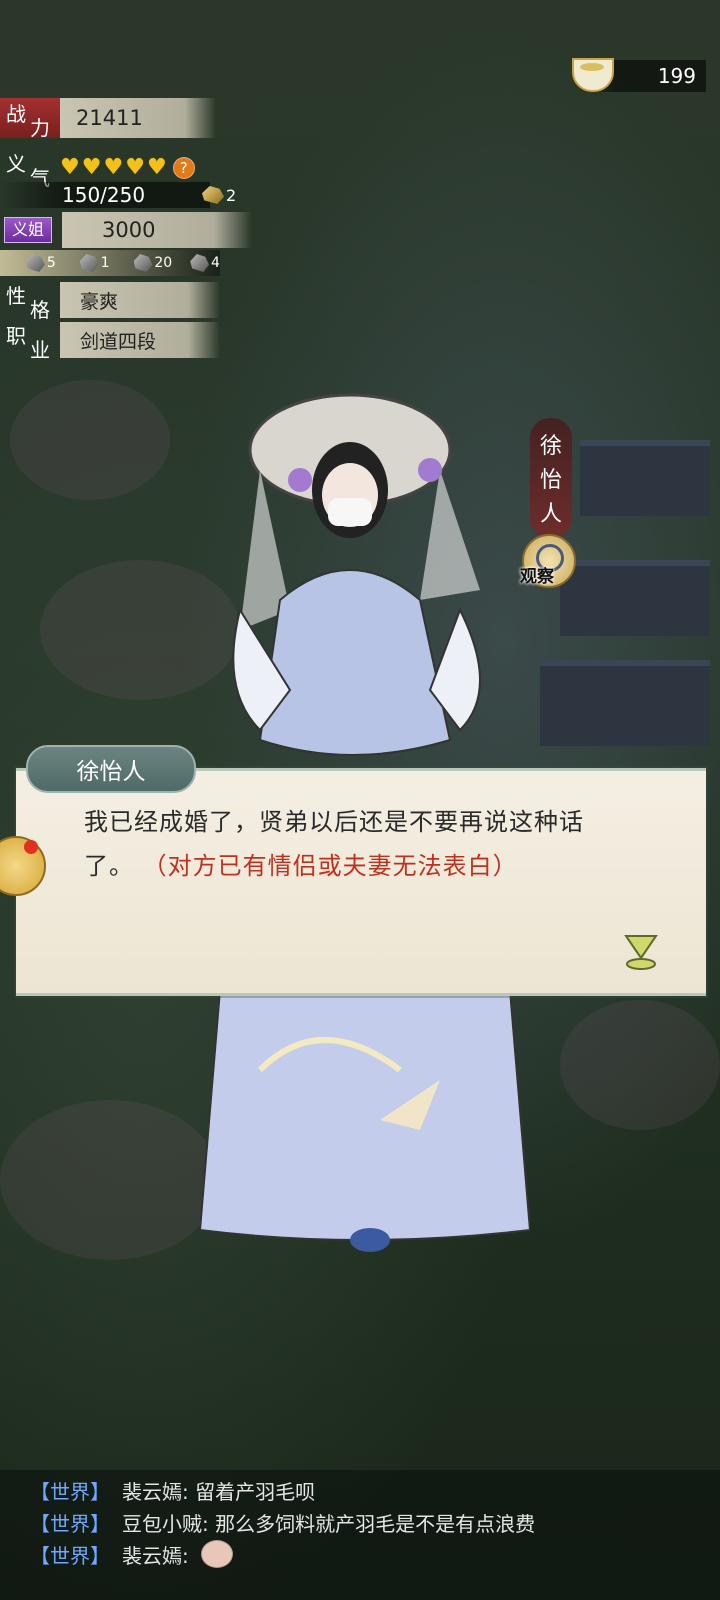 The height and width of the screenshot is (1600, 720). I want to click on emoji-icon, so click(216, 1554).